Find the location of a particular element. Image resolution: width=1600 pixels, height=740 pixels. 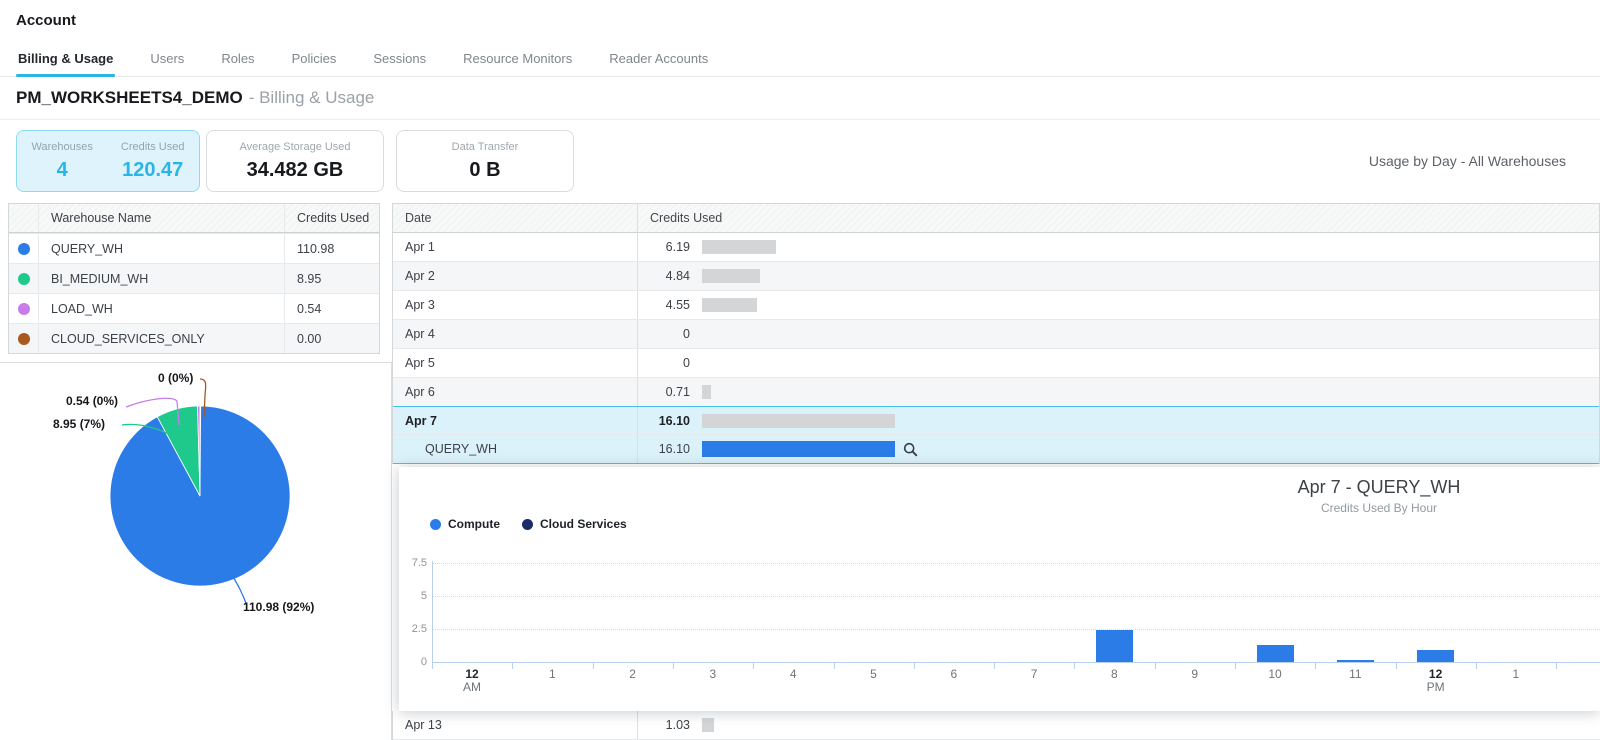

warehouses-value: 4 is located at coordinates (62, 169).